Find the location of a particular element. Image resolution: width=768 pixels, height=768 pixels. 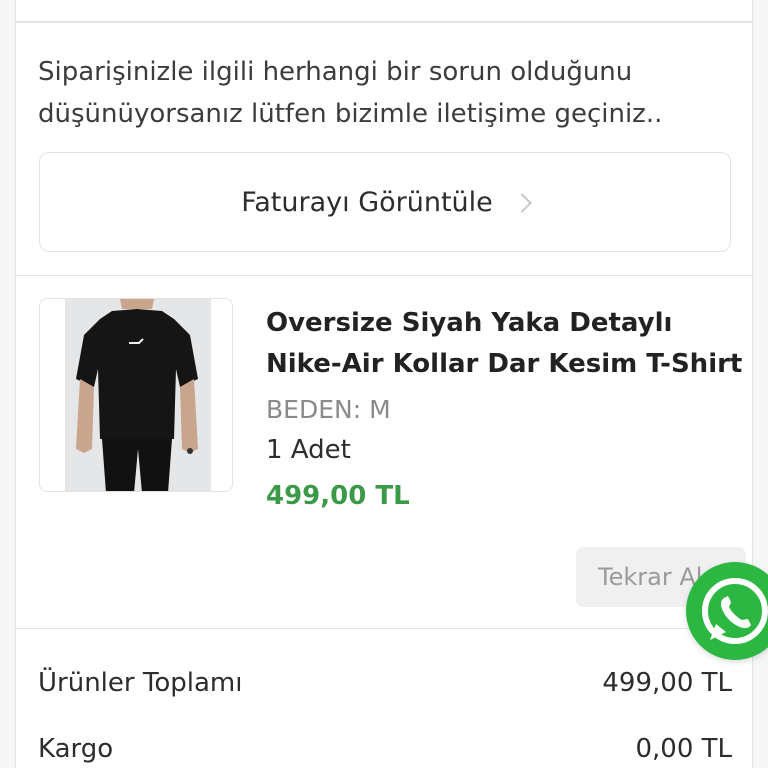

whatsapp-chat-button is located at coordinates (727, 611).